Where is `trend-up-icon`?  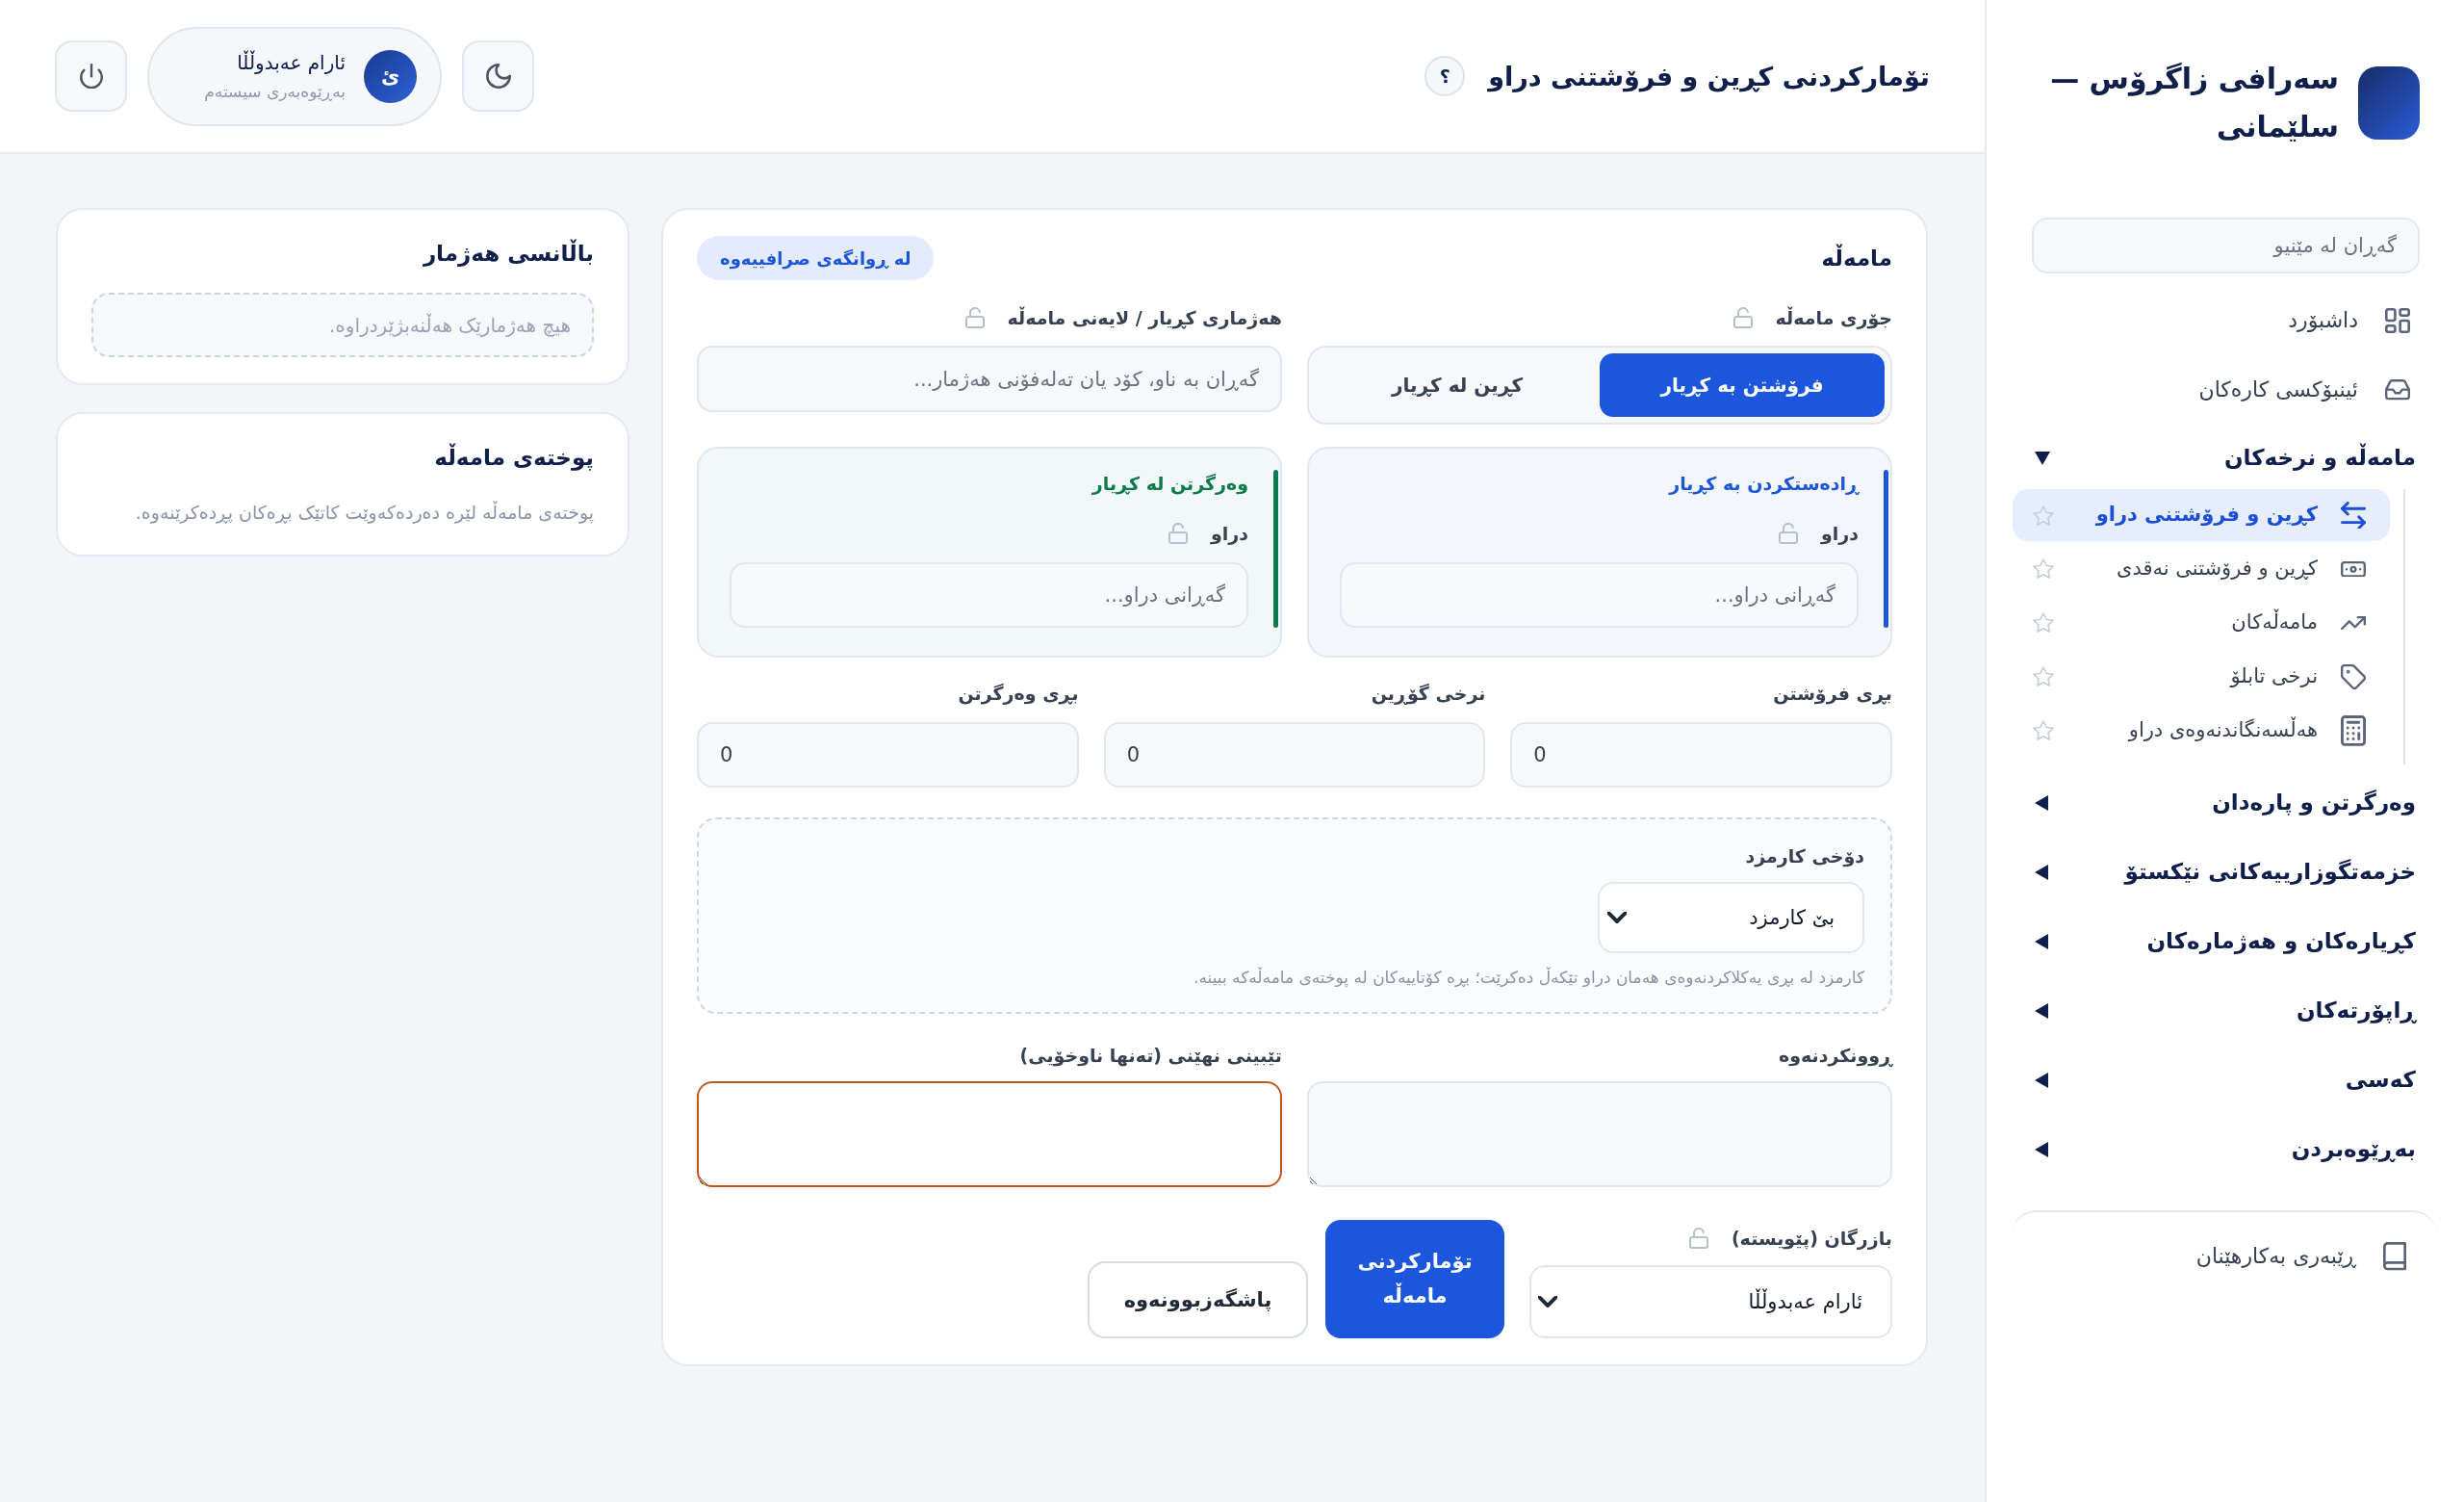
trend-up-icon is located at coordinates (2353, 623).